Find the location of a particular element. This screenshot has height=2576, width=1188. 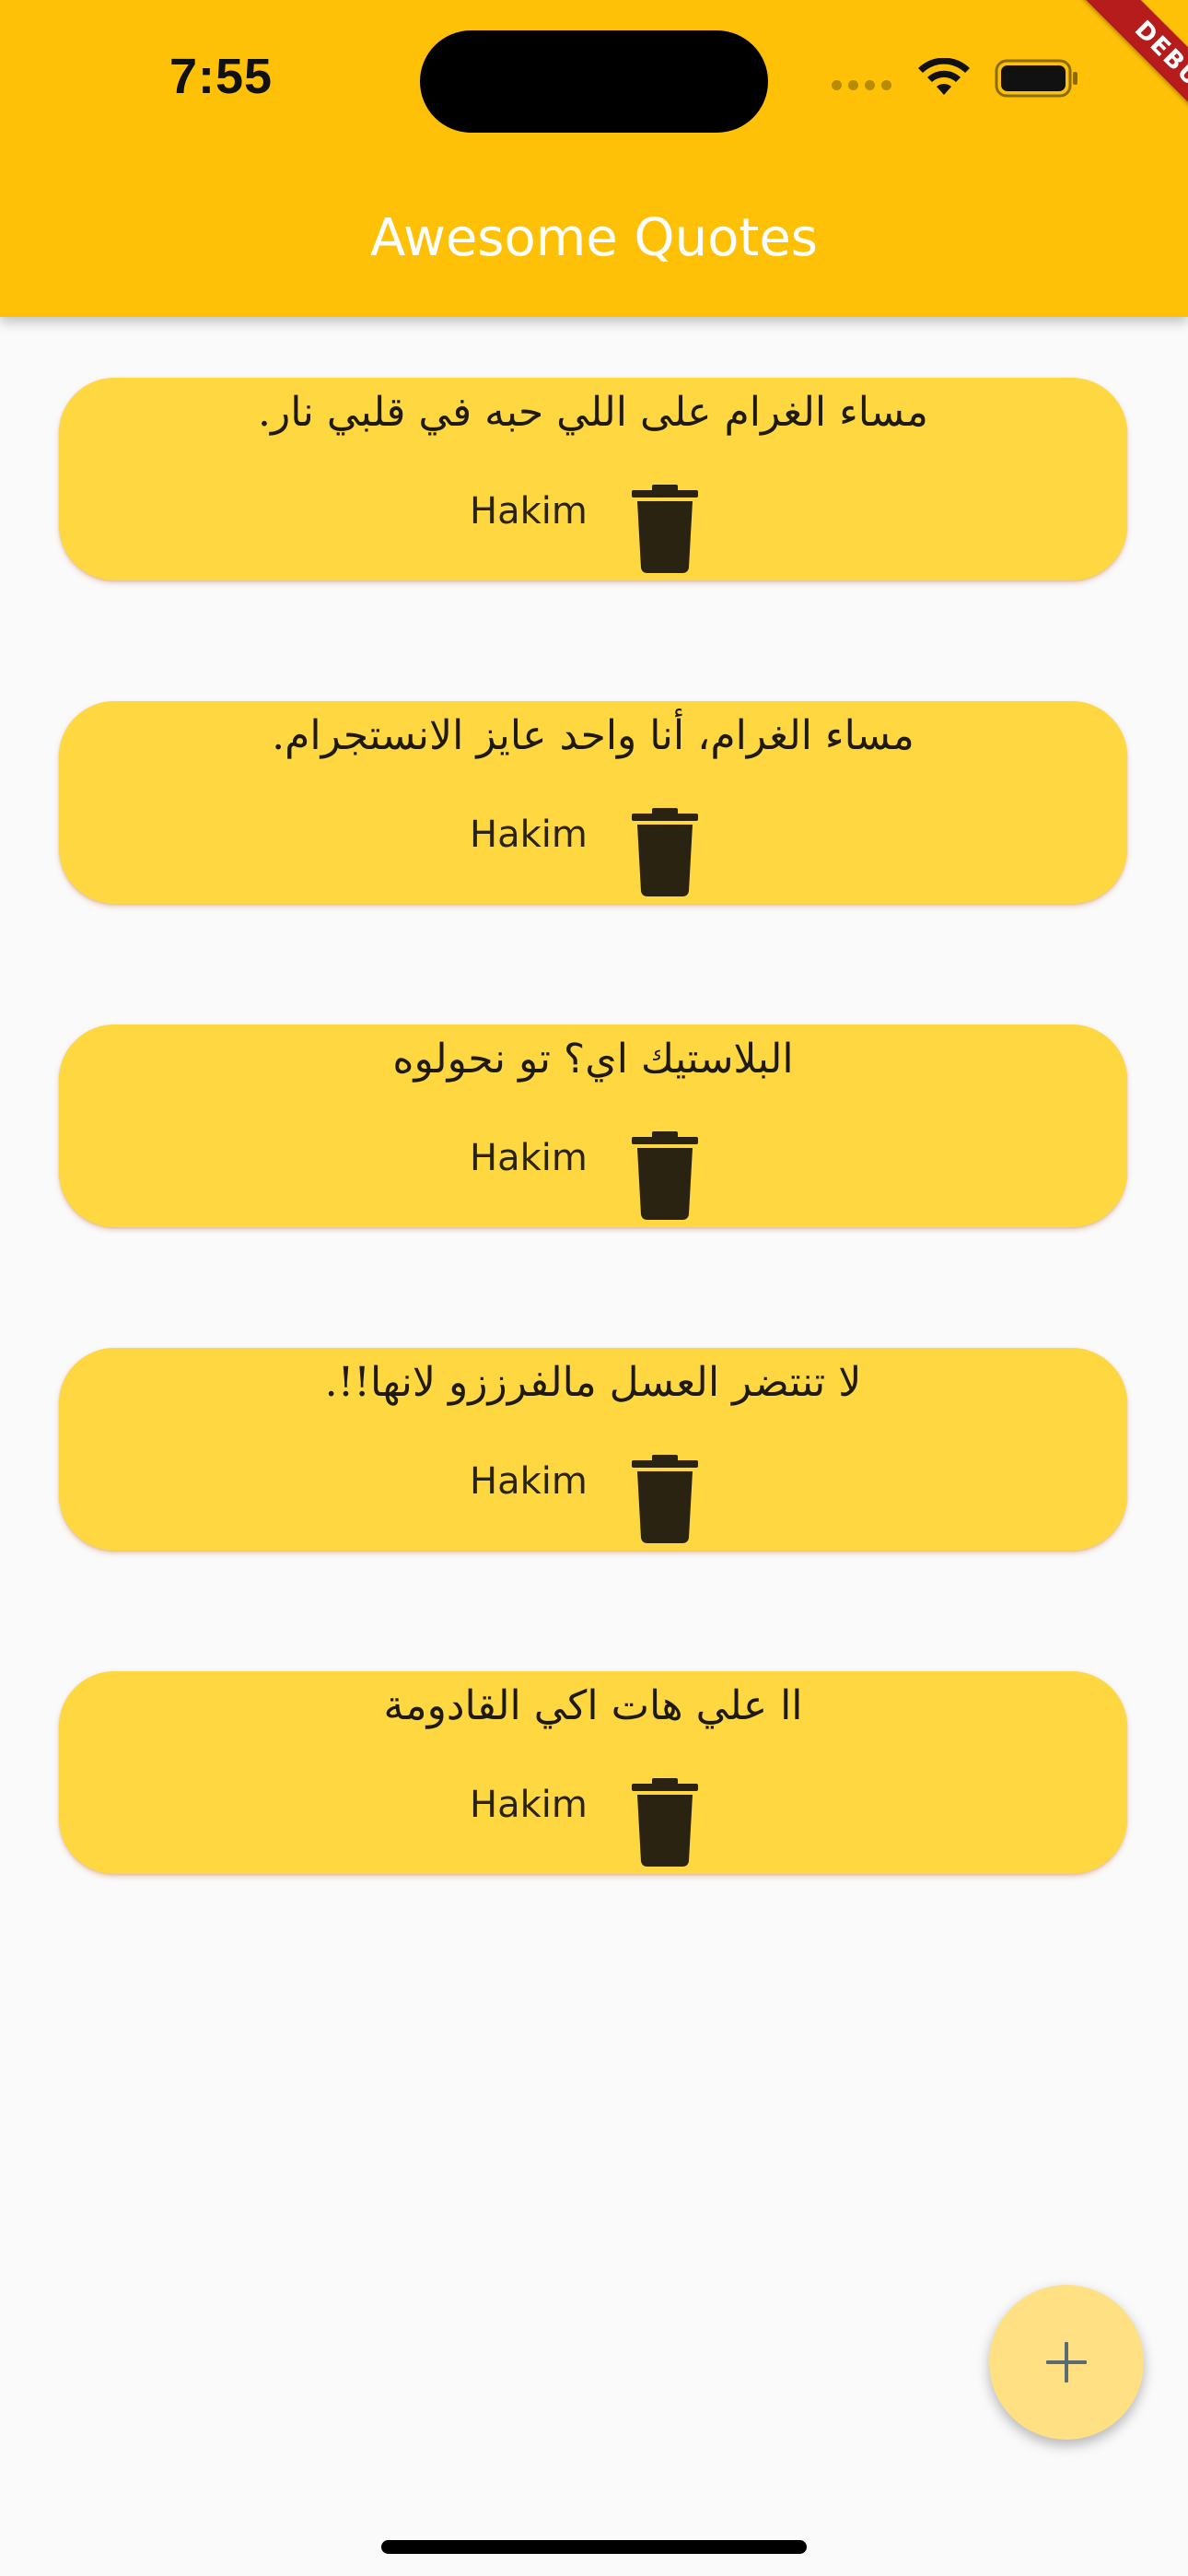

dynamic-island is located at coordinates (594, 81).